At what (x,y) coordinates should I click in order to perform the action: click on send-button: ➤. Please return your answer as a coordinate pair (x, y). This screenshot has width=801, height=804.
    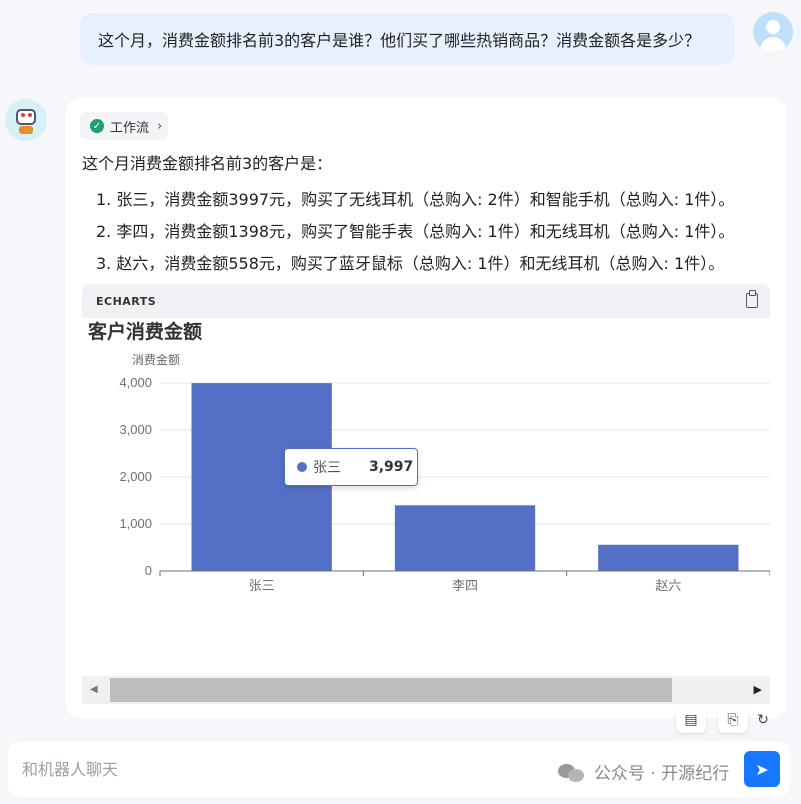
    Looking at the image, I should click on (762, 769).